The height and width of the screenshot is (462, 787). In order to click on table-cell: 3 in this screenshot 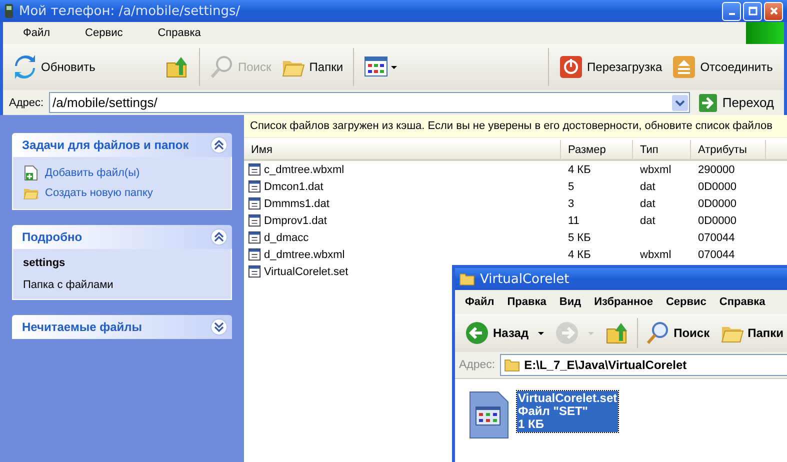, I will do `click(571, 204)`.